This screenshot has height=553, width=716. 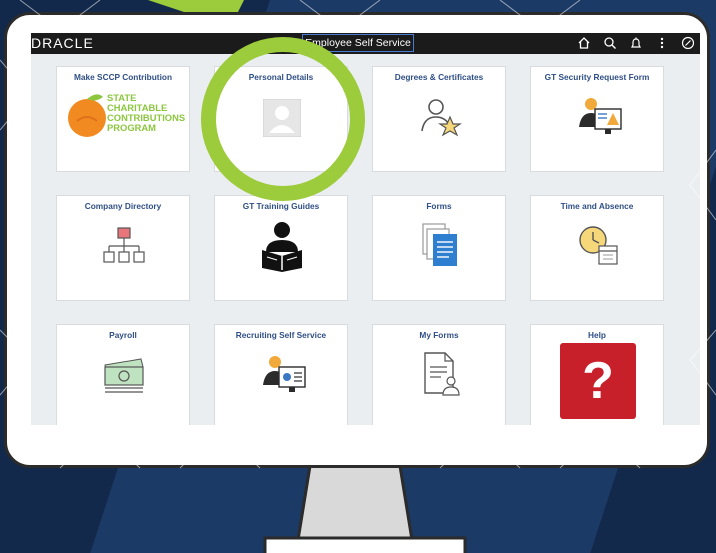 I want to click on tile-title: Payroll, so click(x=123, y=335).